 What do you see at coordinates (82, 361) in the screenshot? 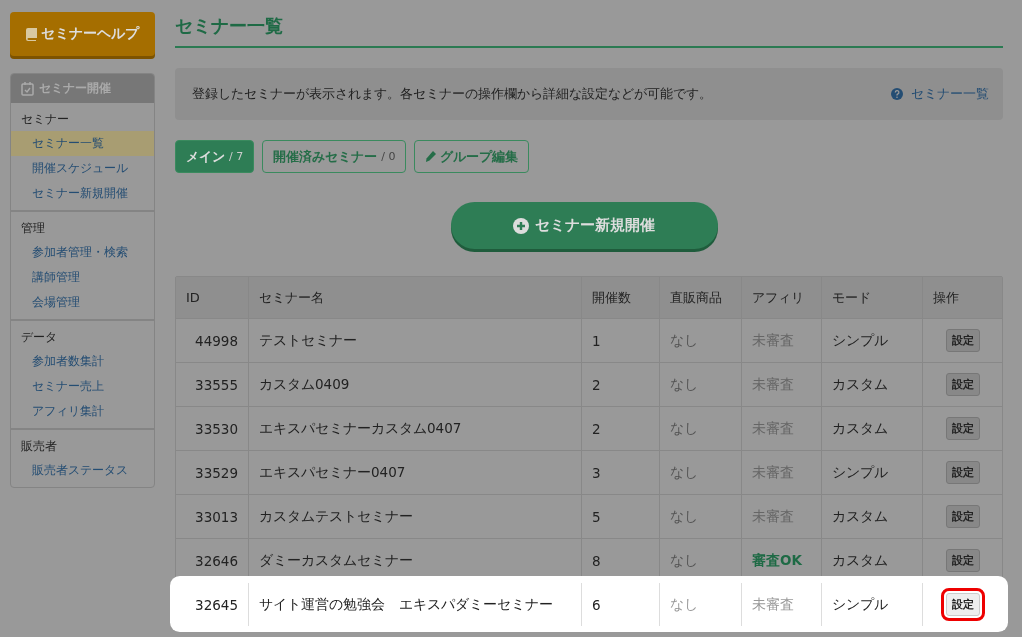
I see `sidebar-item: 参加者数集計` at bounding box center [82, 361].